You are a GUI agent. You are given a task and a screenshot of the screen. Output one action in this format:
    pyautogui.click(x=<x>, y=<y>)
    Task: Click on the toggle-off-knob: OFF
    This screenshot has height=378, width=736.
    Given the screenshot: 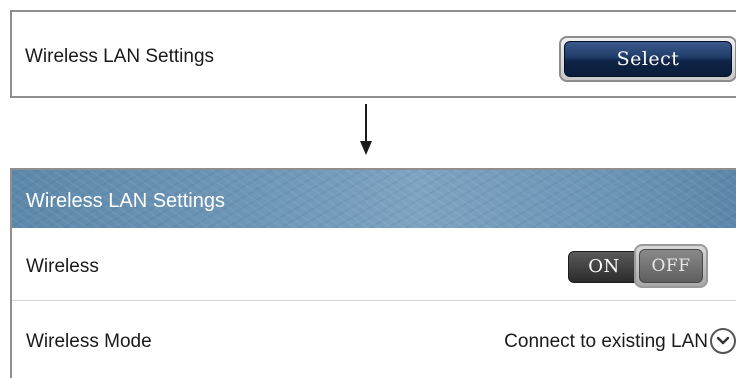 What is the action you would take?
    pyautogui.click(x=671, y=266)
    